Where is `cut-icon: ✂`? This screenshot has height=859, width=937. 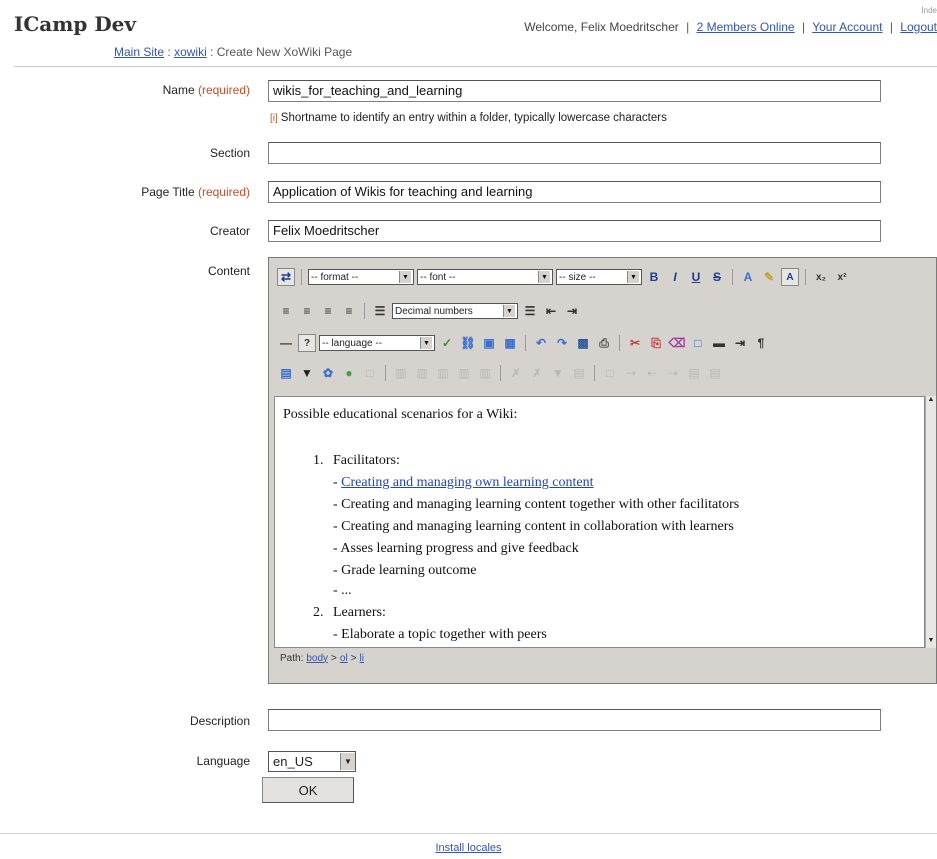 cut-icon: ✂ is located at coordinates (635, 343).